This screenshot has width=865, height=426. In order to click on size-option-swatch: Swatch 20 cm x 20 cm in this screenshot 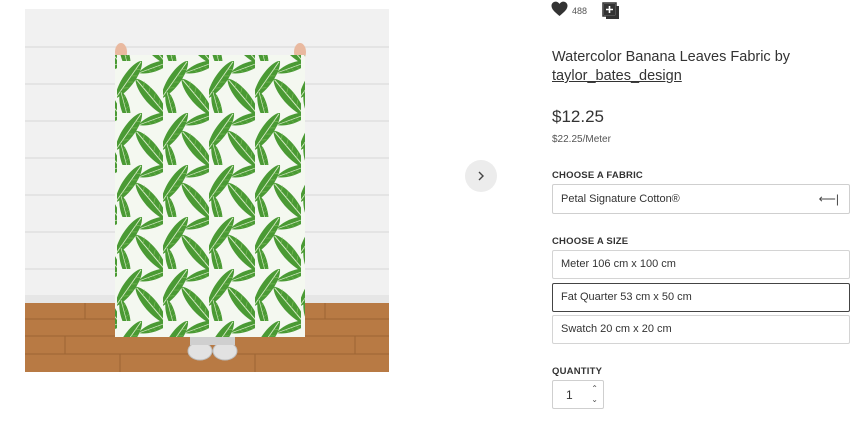, I will do `click(701, 329)`.